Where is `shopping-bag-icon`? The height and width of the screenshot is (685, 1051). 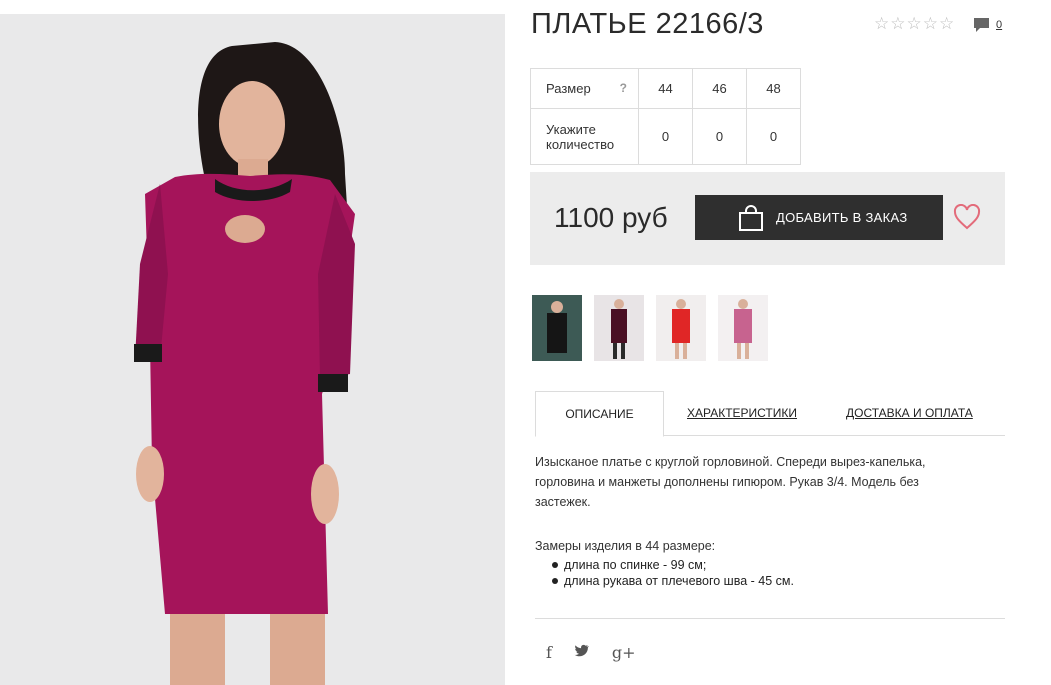
shopping-bag-icon is located at coordinates (751, 218).